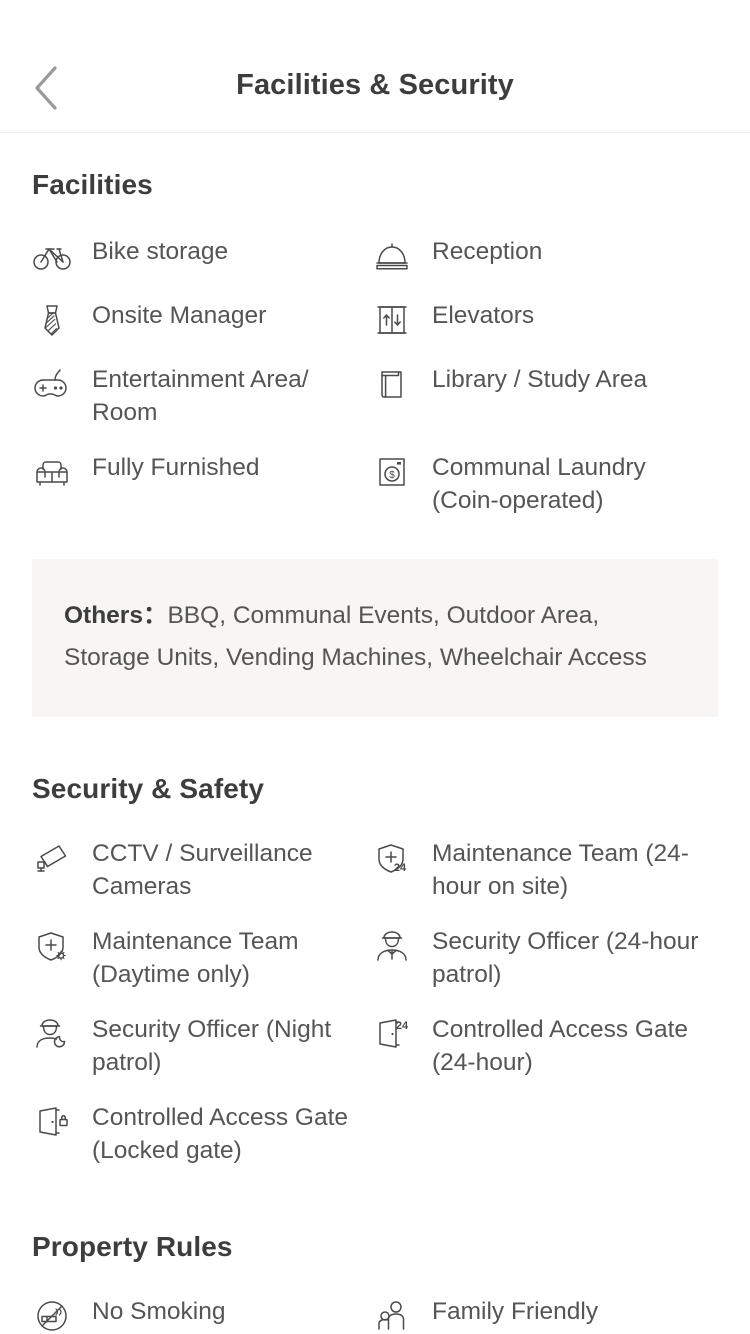 This screenshot has width=750, height=1334. What do you see at coordinates (179, 315) in the screenshot?
I see `facility-label: Onsite Manager` at bounding box center [179, 315].